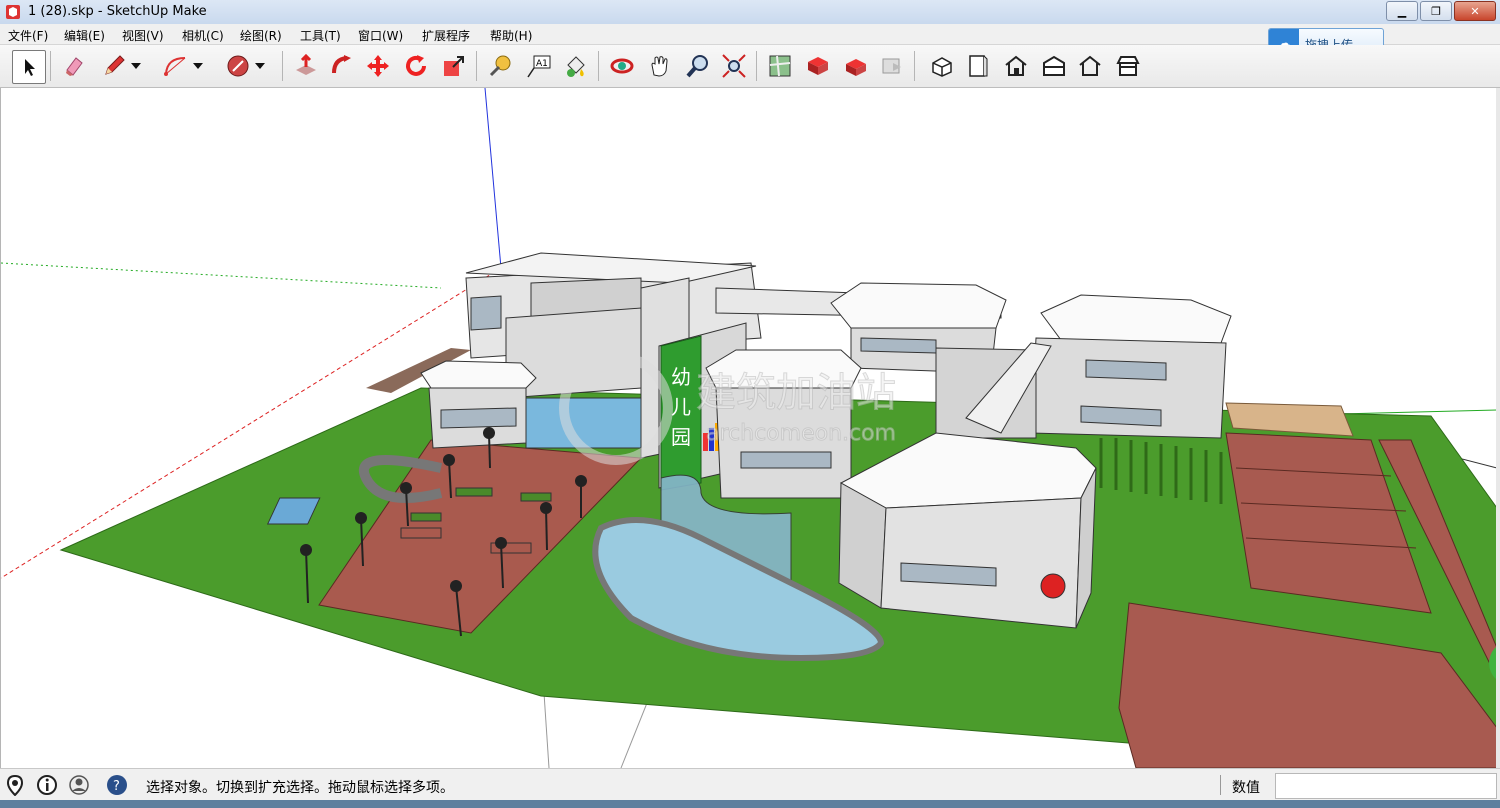 Image resolution: width=1500 pixels, height=808 pixels. What do you see at coordinates (681, 377) in the screenshot?
I see `signage-char-1: 幼` at bounding box center [681, 377].